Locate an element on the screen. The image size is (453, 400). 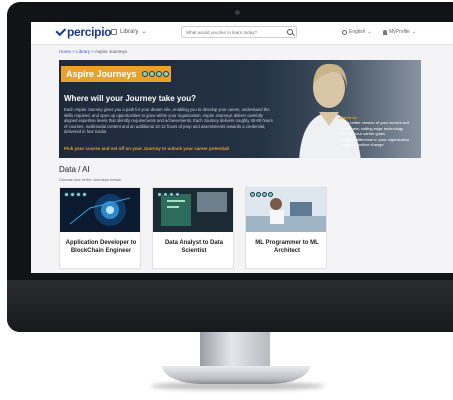
banner-title-bar: Aspire Journeys is located at coordinates (116, 74).